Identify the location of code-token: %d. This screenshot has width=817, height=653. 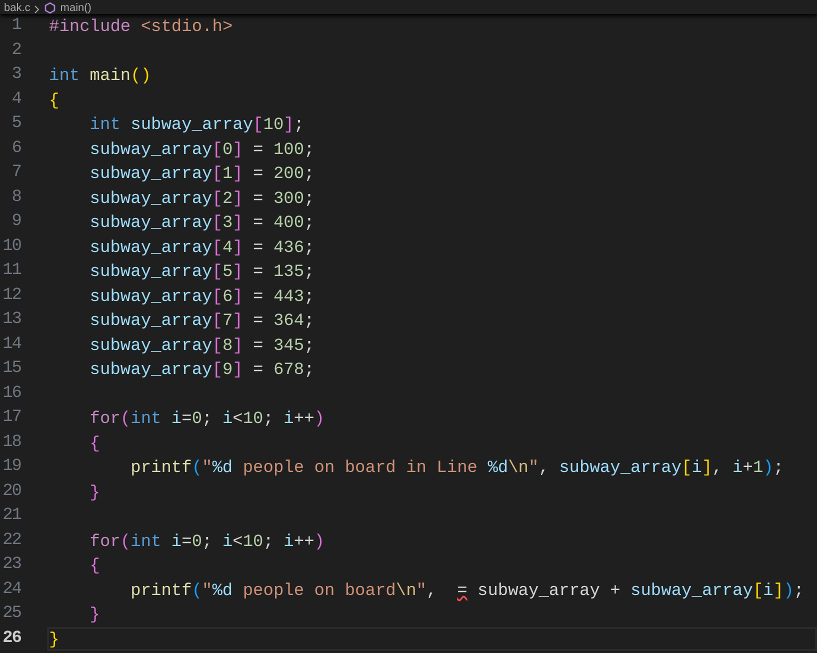
(498, 468).